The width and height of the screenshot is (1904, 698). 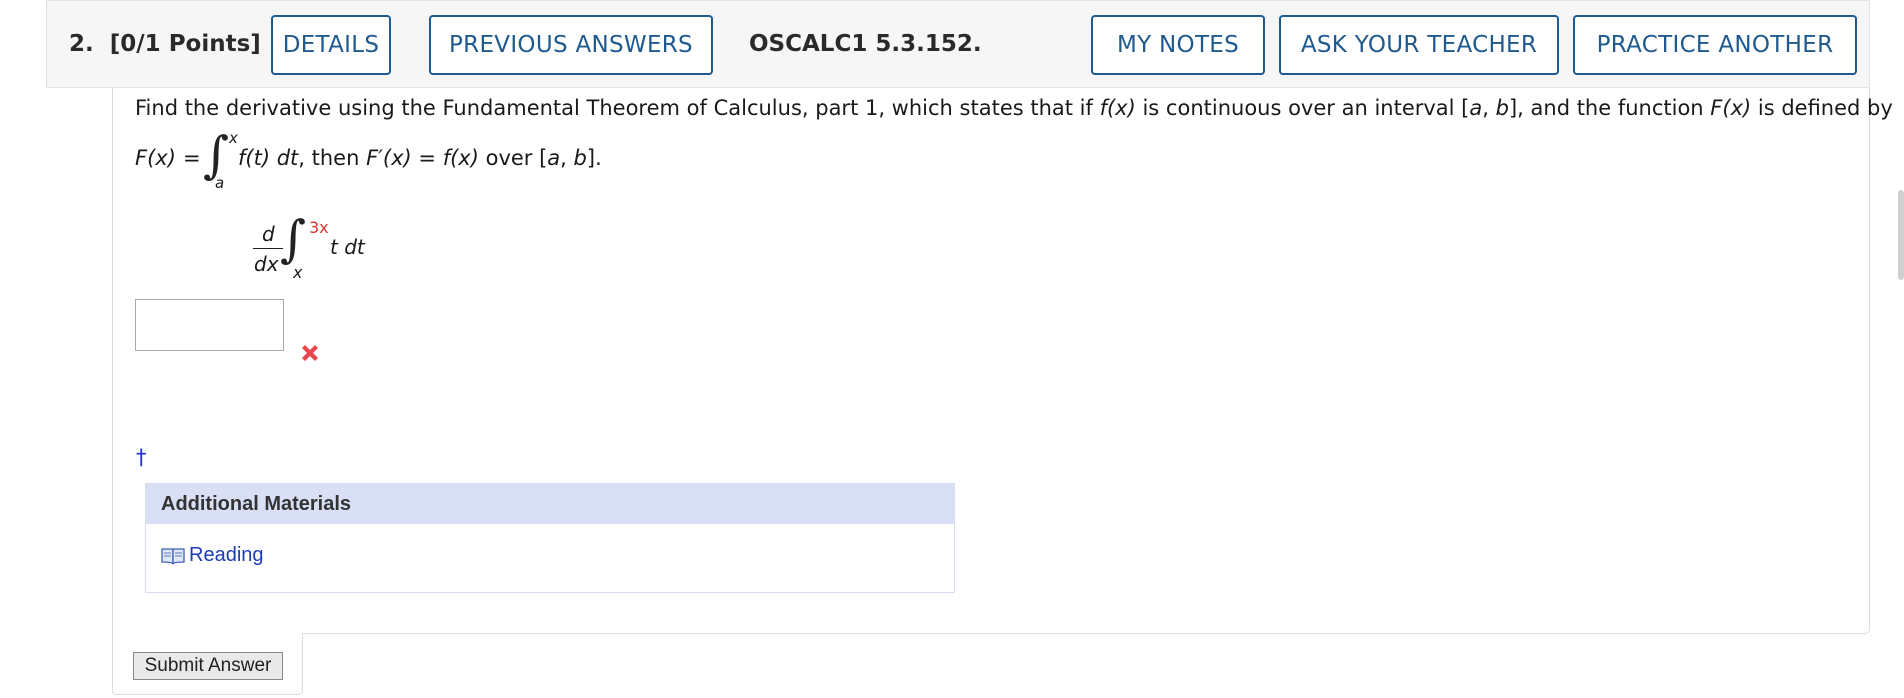 What do you see at coordinates (268, 248) in the screenshot?
I see `fraction-bar` at bounding box center [268, 248].